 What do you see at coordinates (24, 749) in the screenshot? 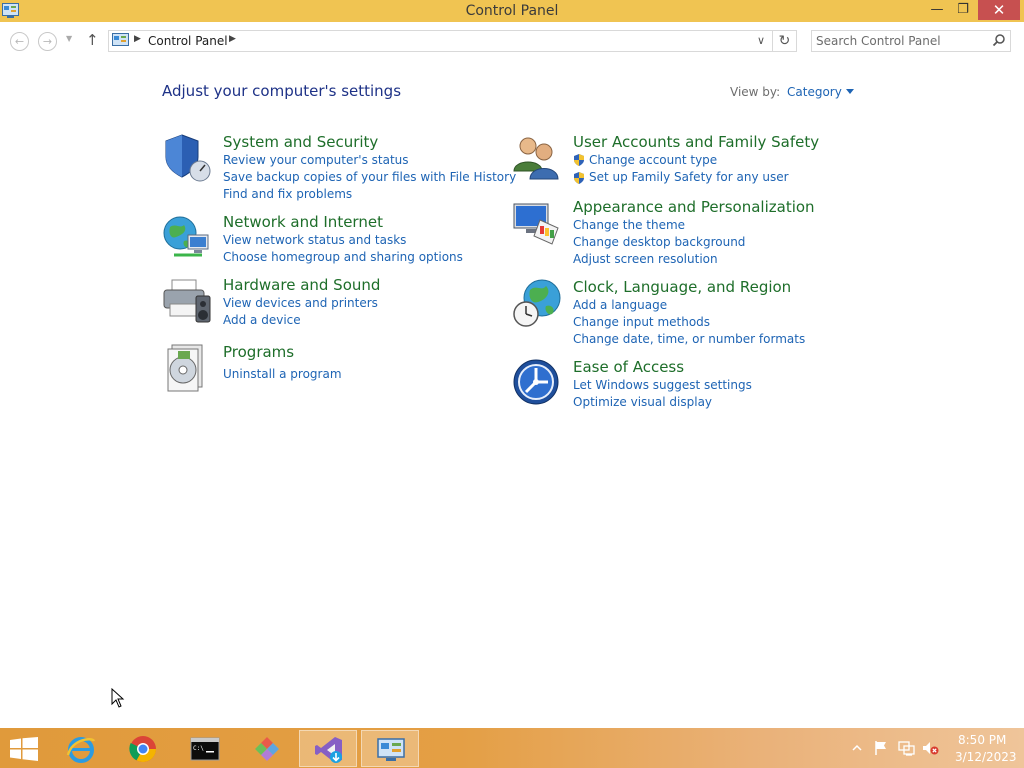
I see `start-button-windows-icon` at bounding box center [24, 749].